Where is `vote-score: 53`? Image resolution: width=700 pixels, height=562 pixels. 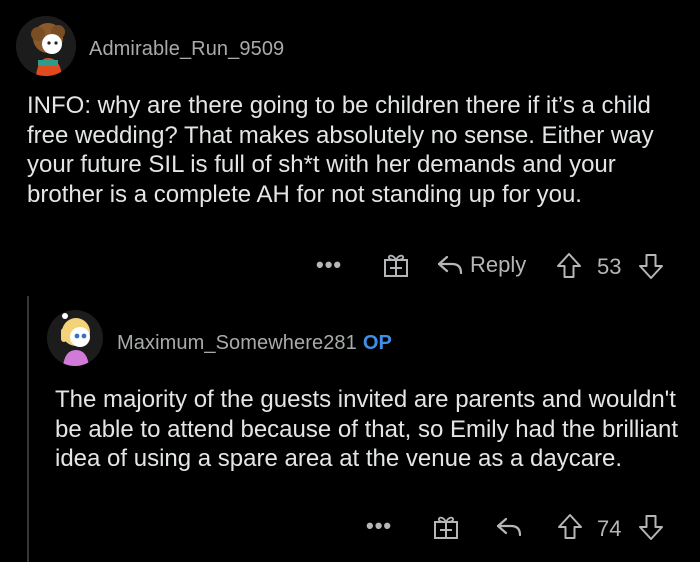 vote-score: 53 is located at coordinates (609, 266).